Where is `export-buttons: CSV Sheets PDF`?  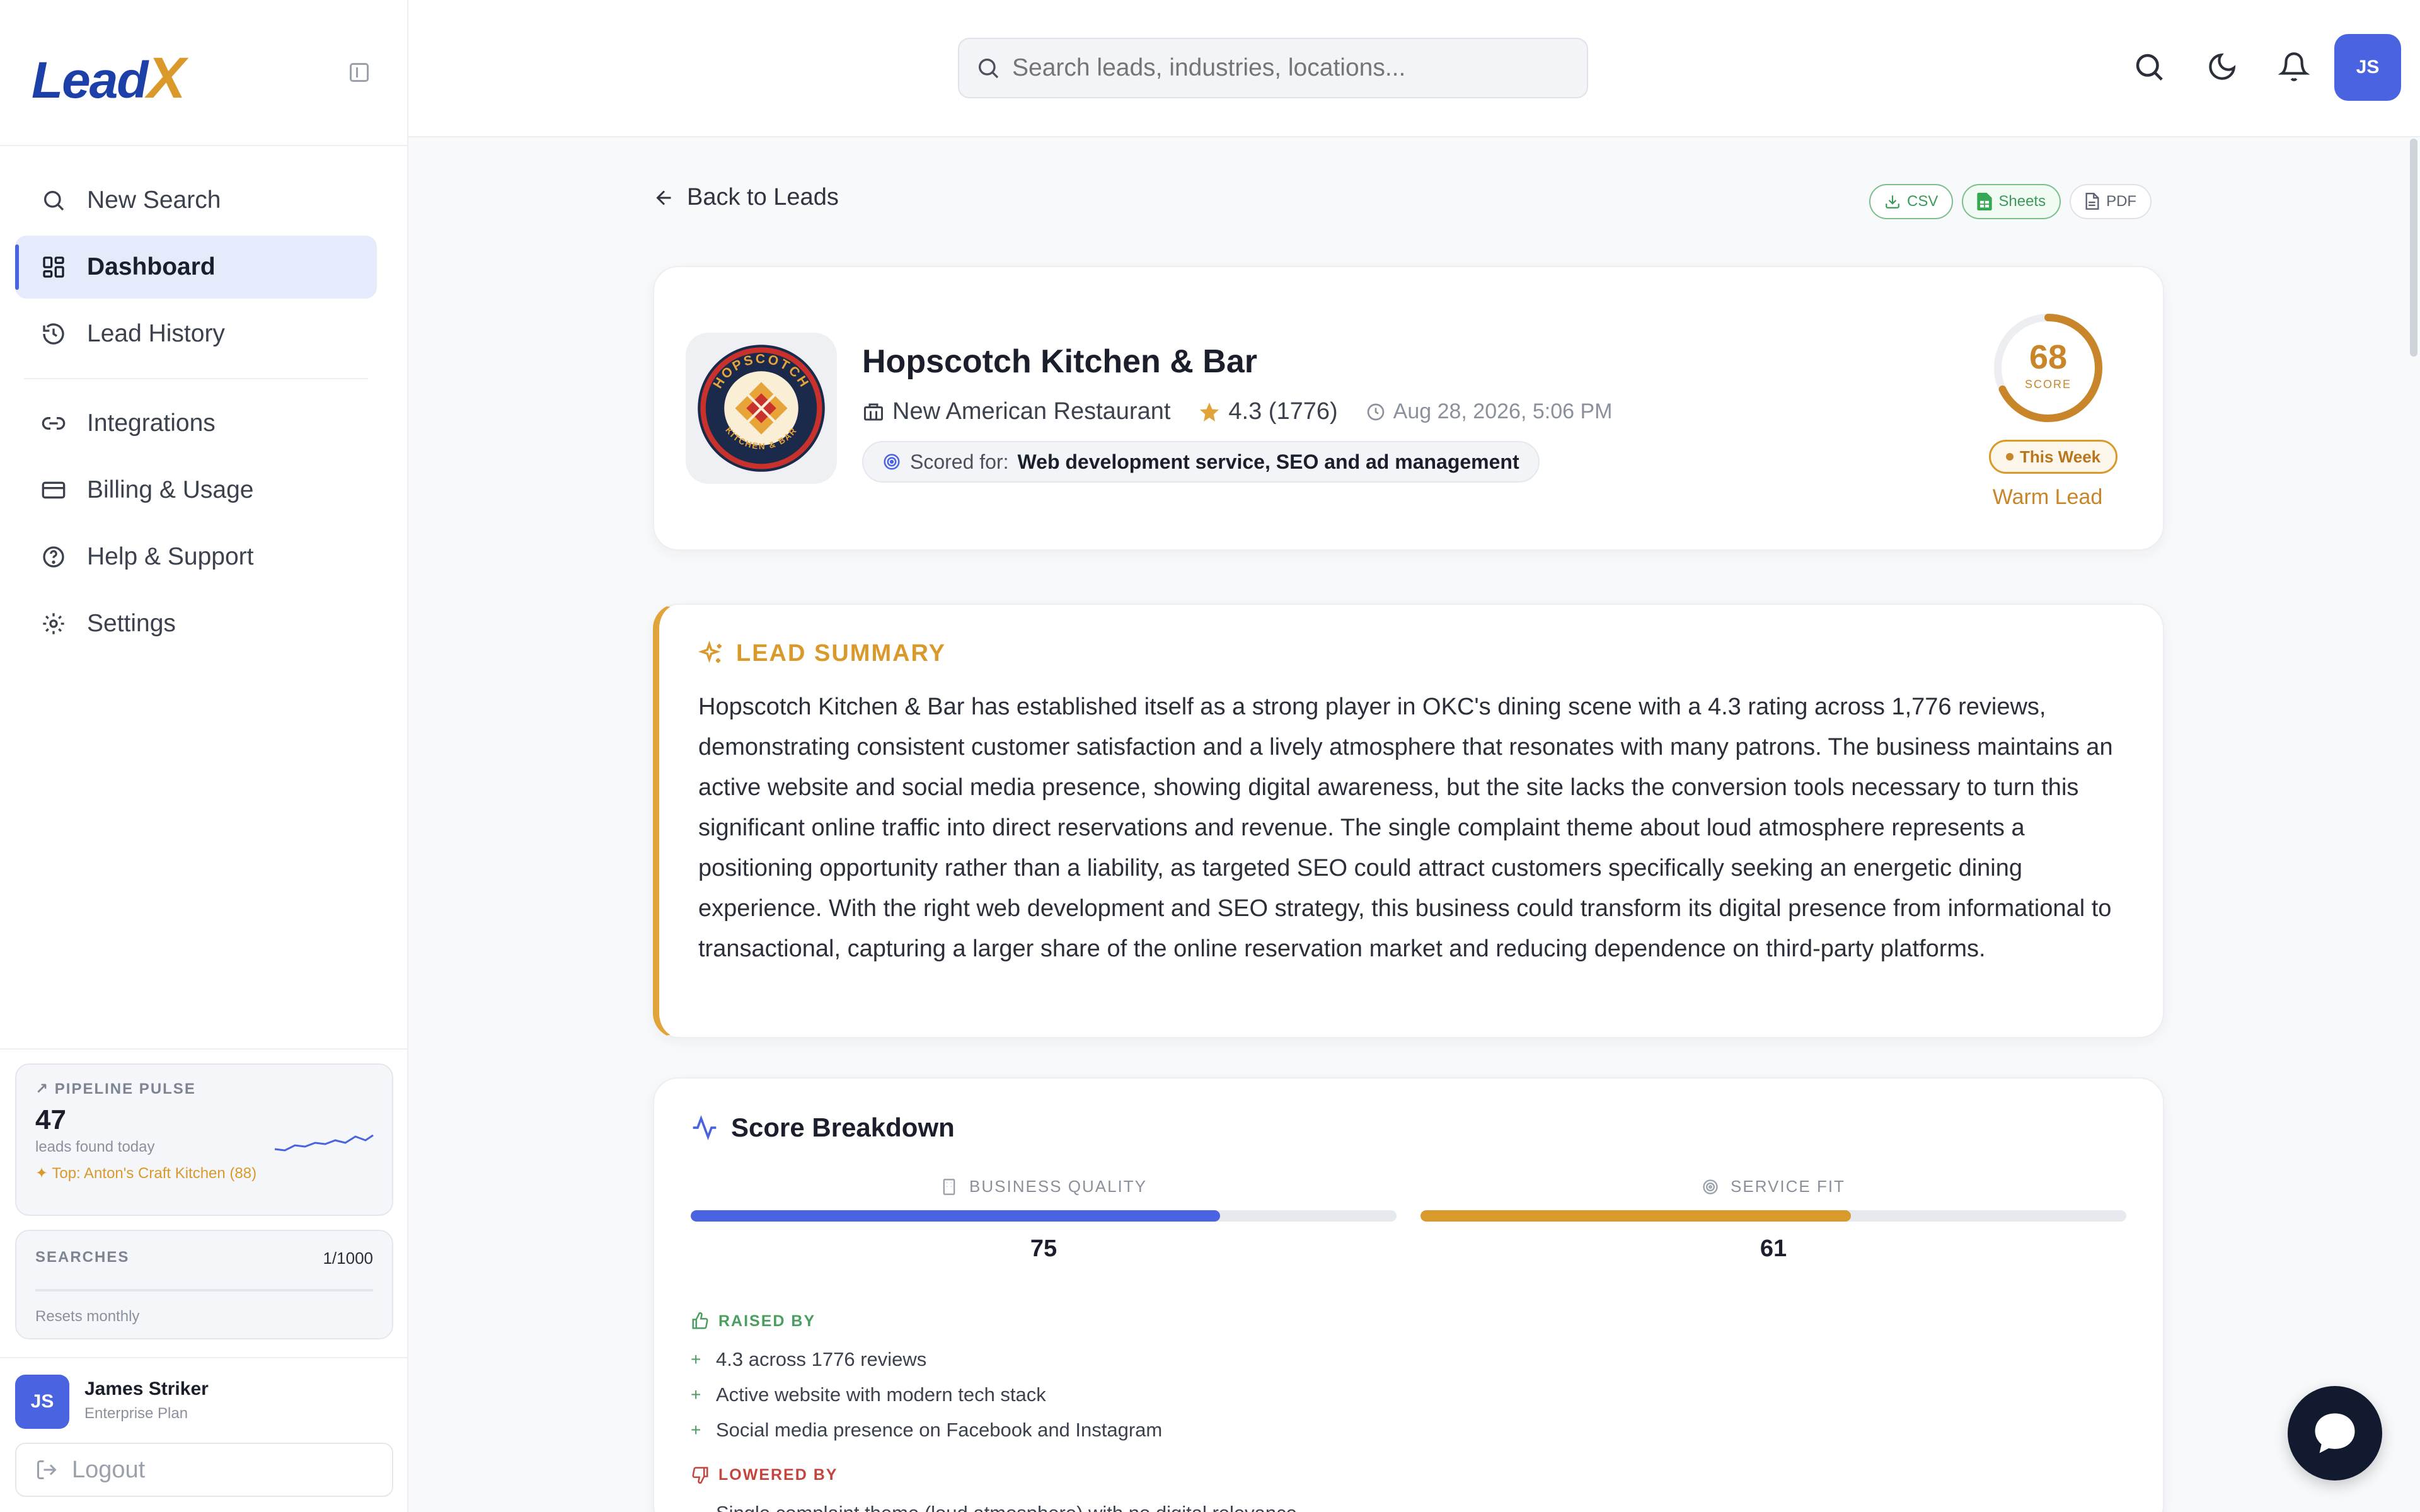
export-buttons: CSV Sheets PDF is located at coordinates (2011, 201).